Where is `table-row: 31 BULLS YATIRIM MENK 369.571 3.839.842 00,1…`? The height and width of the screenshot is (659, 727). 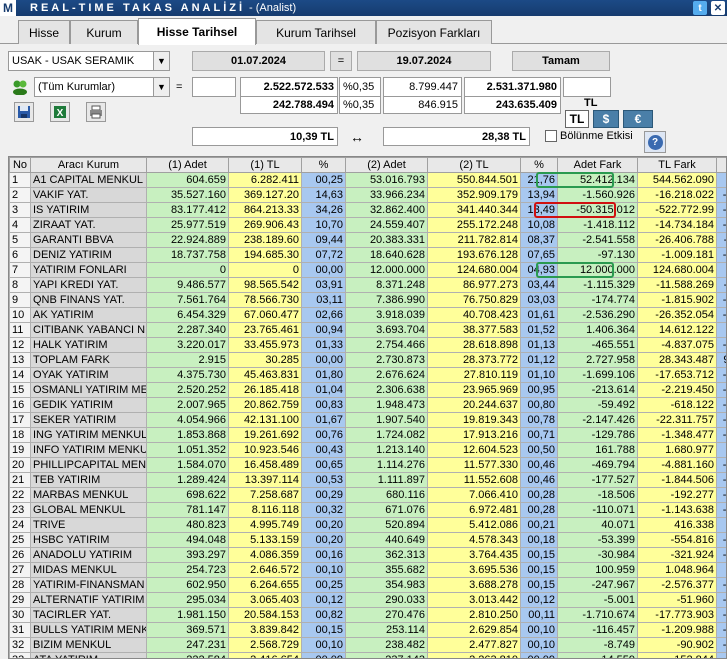 table-row: 31 BULLS YATIRIM MENK 369.571 3.839.842 00,1… is located at coordinates (367, 630).